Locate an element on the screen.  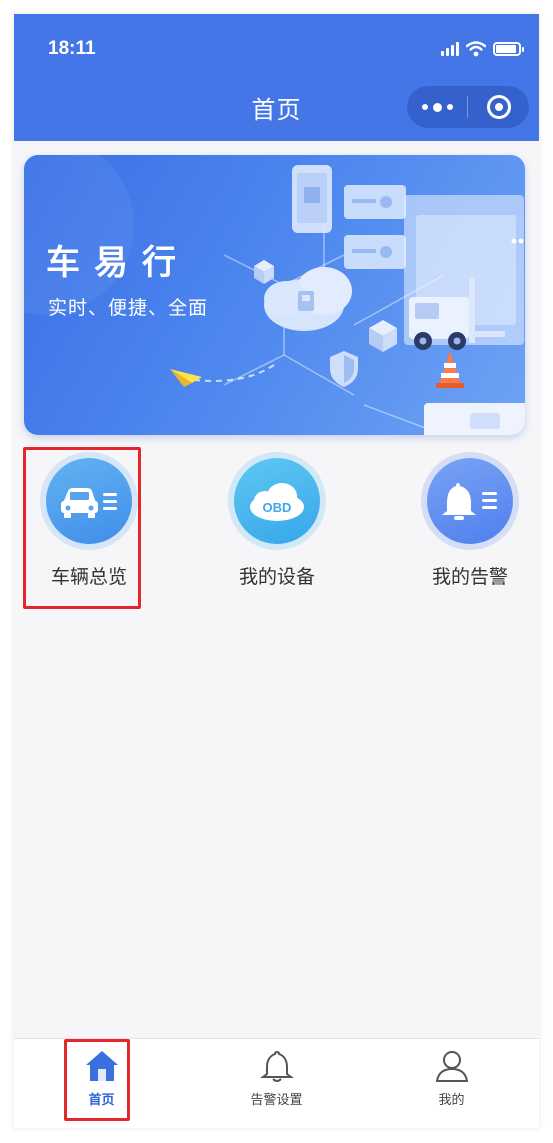
banner-subtitle: 实时、便捷、全面 is located at coordinates (128, 308).